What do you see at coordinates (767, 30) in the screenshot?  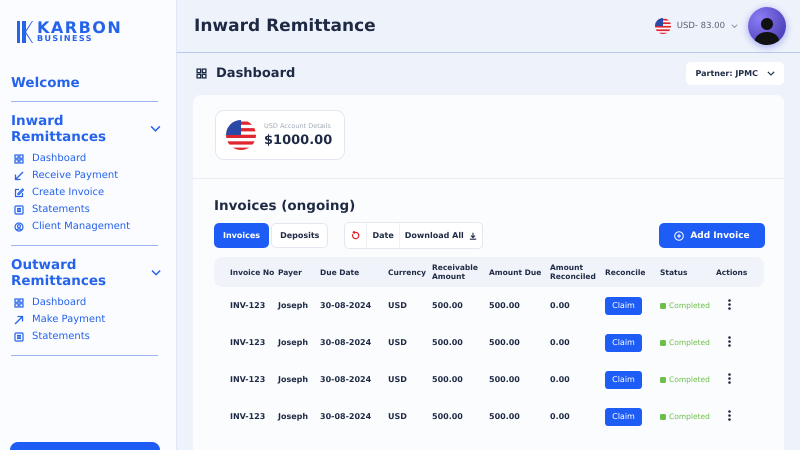 I see `person-silhouette-icon` at bounding box center [767, 30].